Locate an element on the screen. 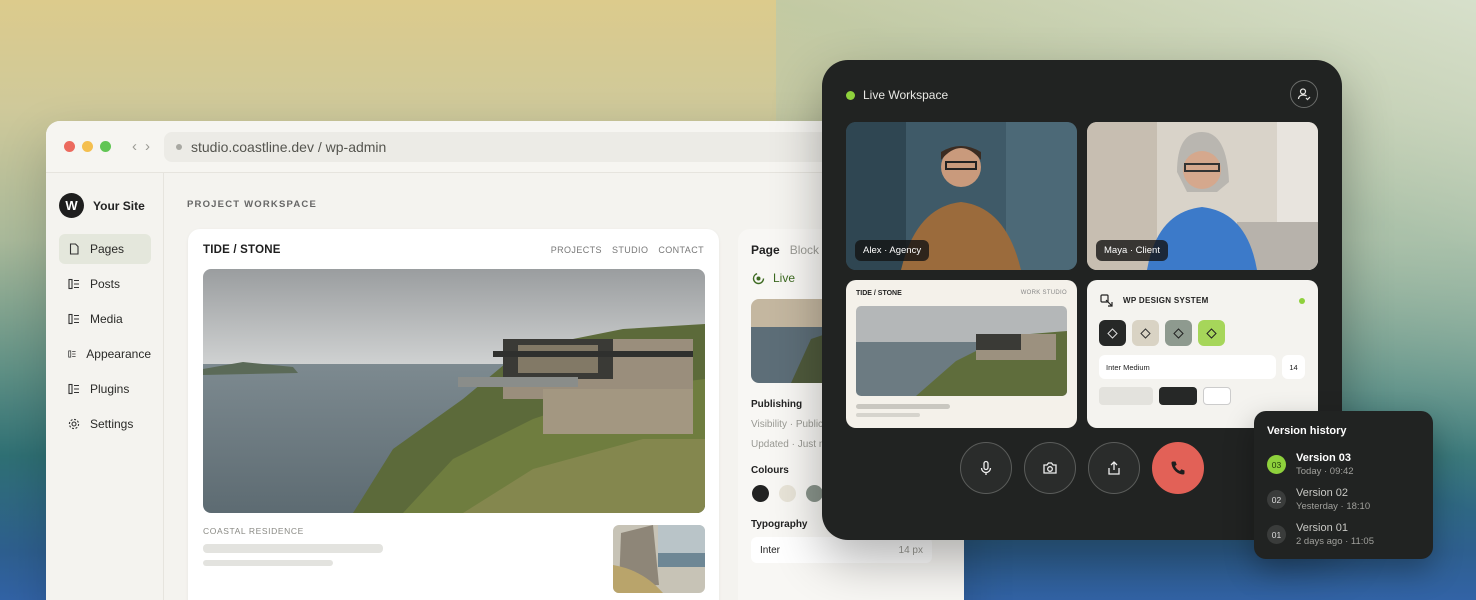  version-item: 03 Version 03 Today · 09:42 is located at coordinates (1310, 464).